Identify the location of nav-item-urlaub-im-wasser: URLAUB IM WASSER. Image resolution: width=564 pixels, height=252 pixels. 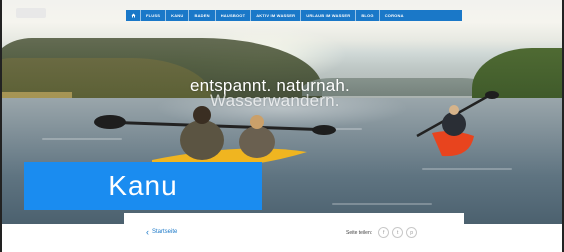
(329, 15).